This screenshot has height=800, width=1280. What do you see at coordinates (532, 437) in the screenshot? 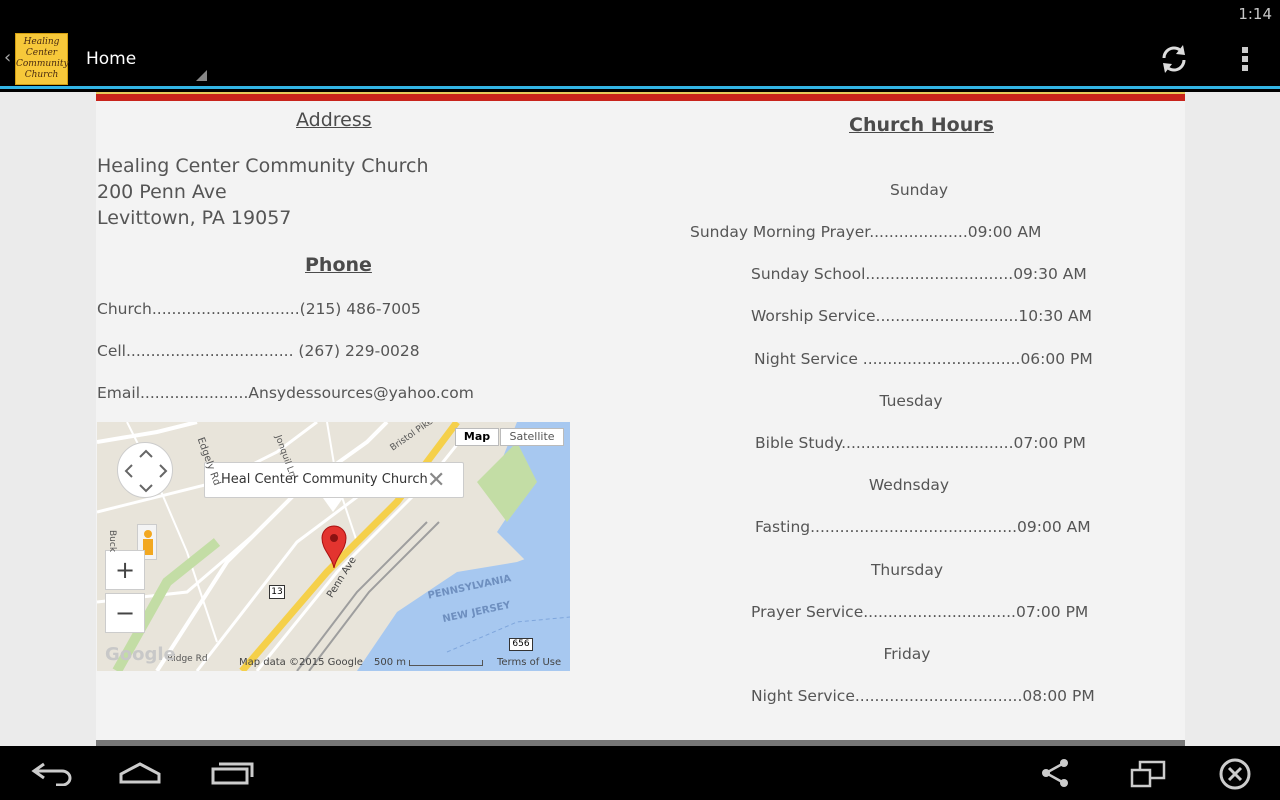
I see `map-type-satellite-button: Satellite` at bounding box center [532, 437].